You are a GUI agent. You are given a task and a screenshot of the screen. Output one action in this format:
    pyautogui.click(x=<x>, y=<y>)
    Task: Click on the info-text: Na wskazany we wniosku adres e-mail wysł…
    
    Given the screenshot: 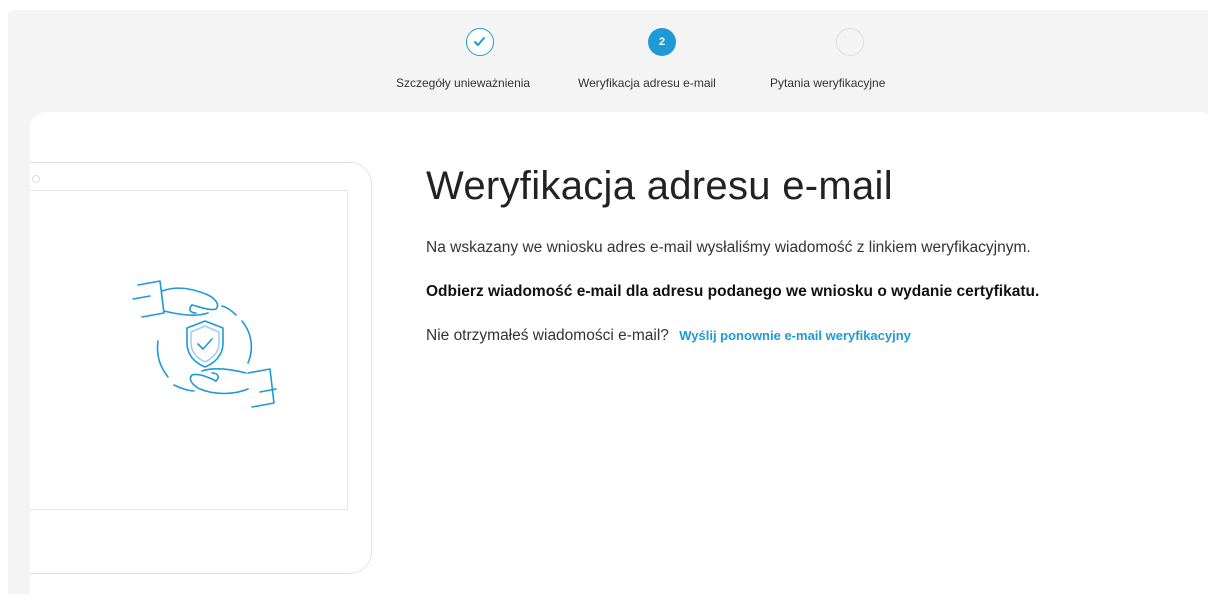 What is the action you would take?
    pyautogui.click(x=728, y=247)
    